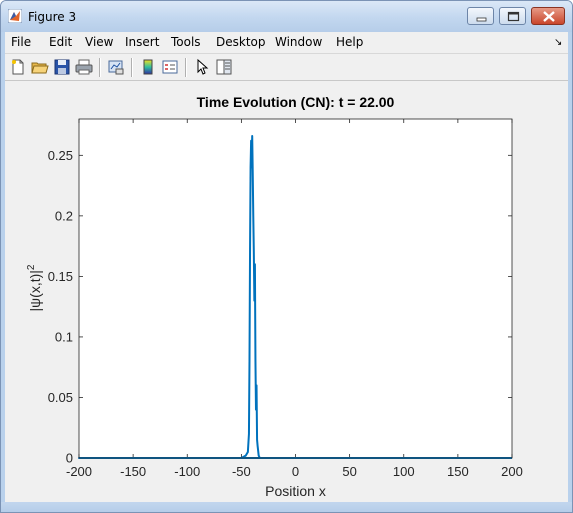 This screenshot has height=513, width=573. What do you see at coordinates (40, 67) in the screenshot?
I see `open-file-icon` at bounding box center [40, 67].